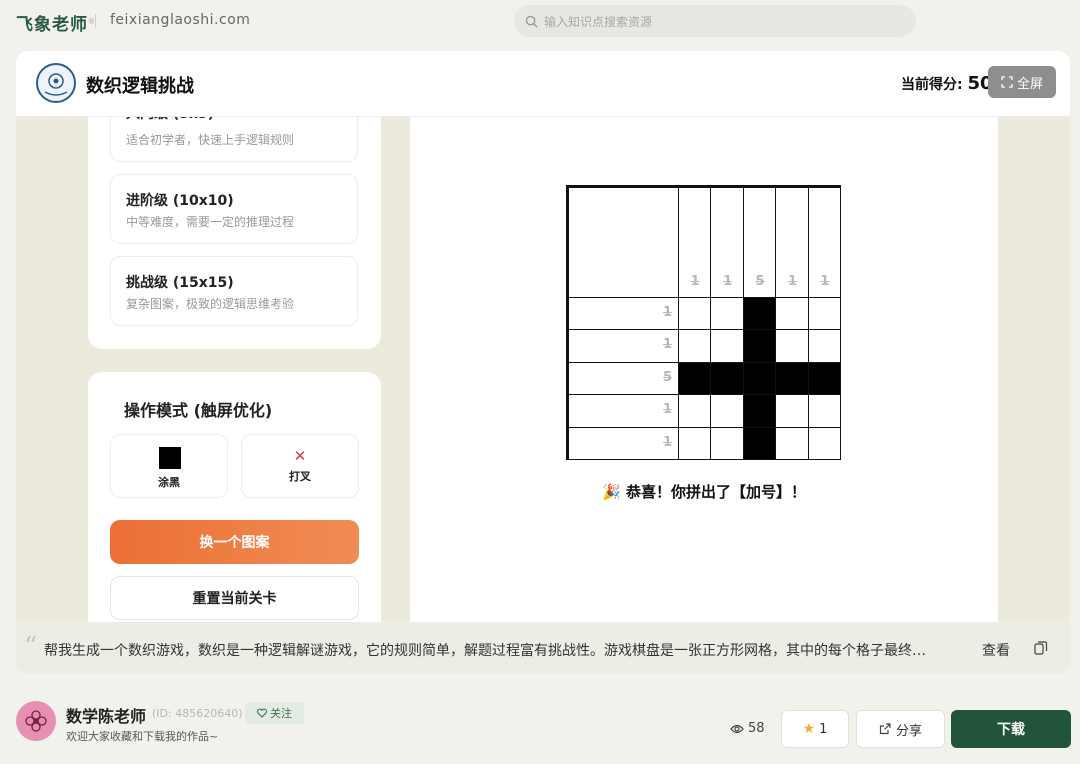 This screenshot has width=1080, height=764. I want to click on party-icon: 🎉, so click(611, 492).